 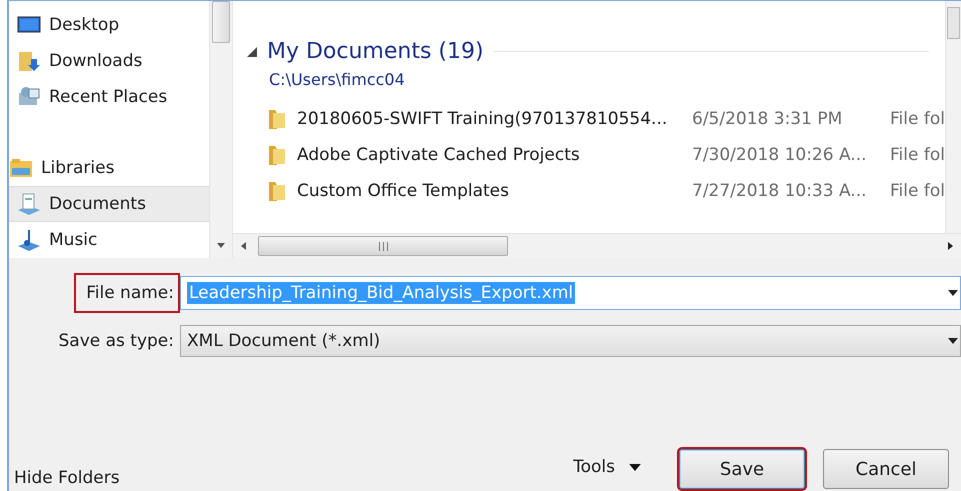 I want to click on scroll-left-icon, so click(x=243, y=246).